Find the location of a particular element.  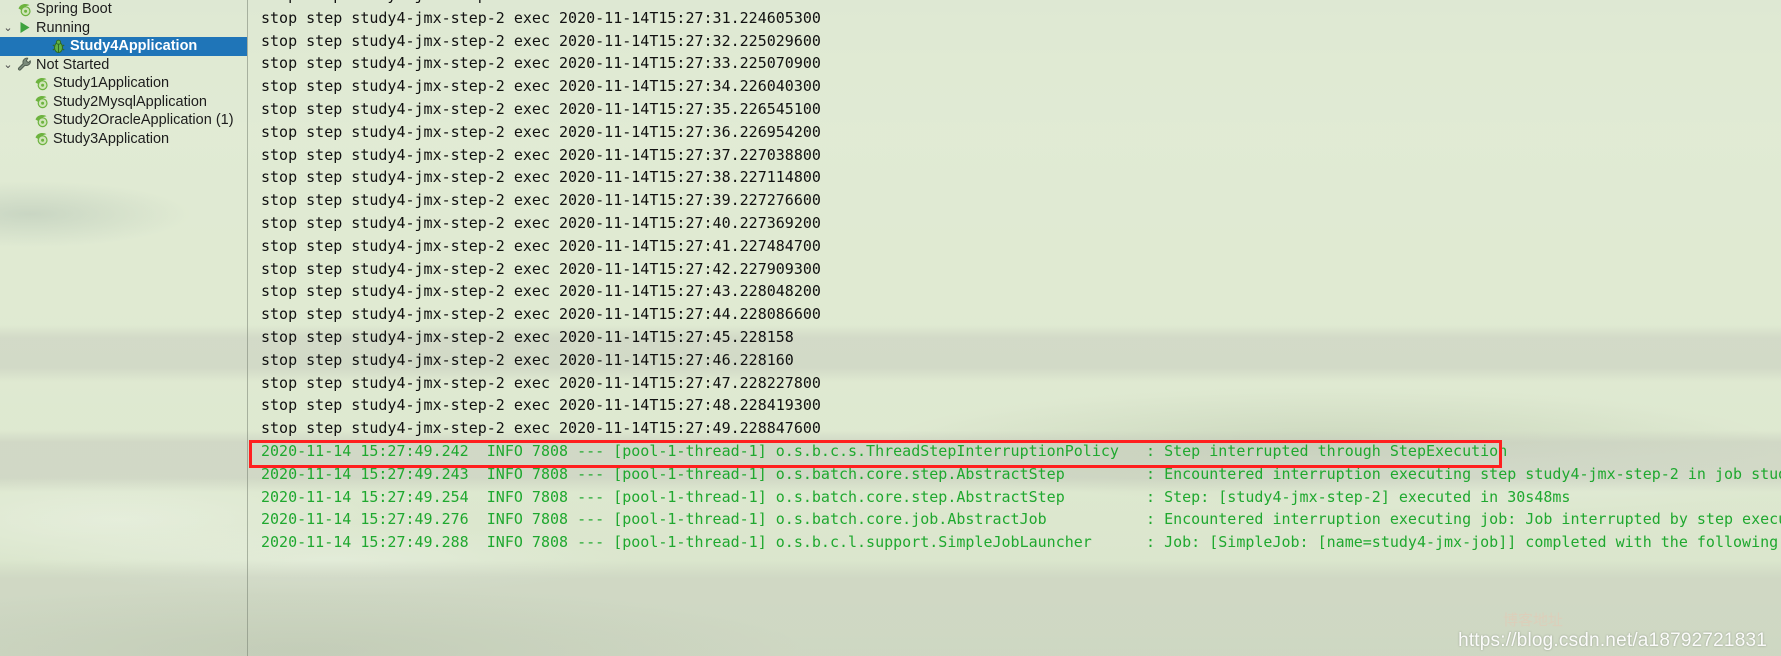

sidebar-item-spring-boot: Spring Boot is located at coordinates (123, 9).